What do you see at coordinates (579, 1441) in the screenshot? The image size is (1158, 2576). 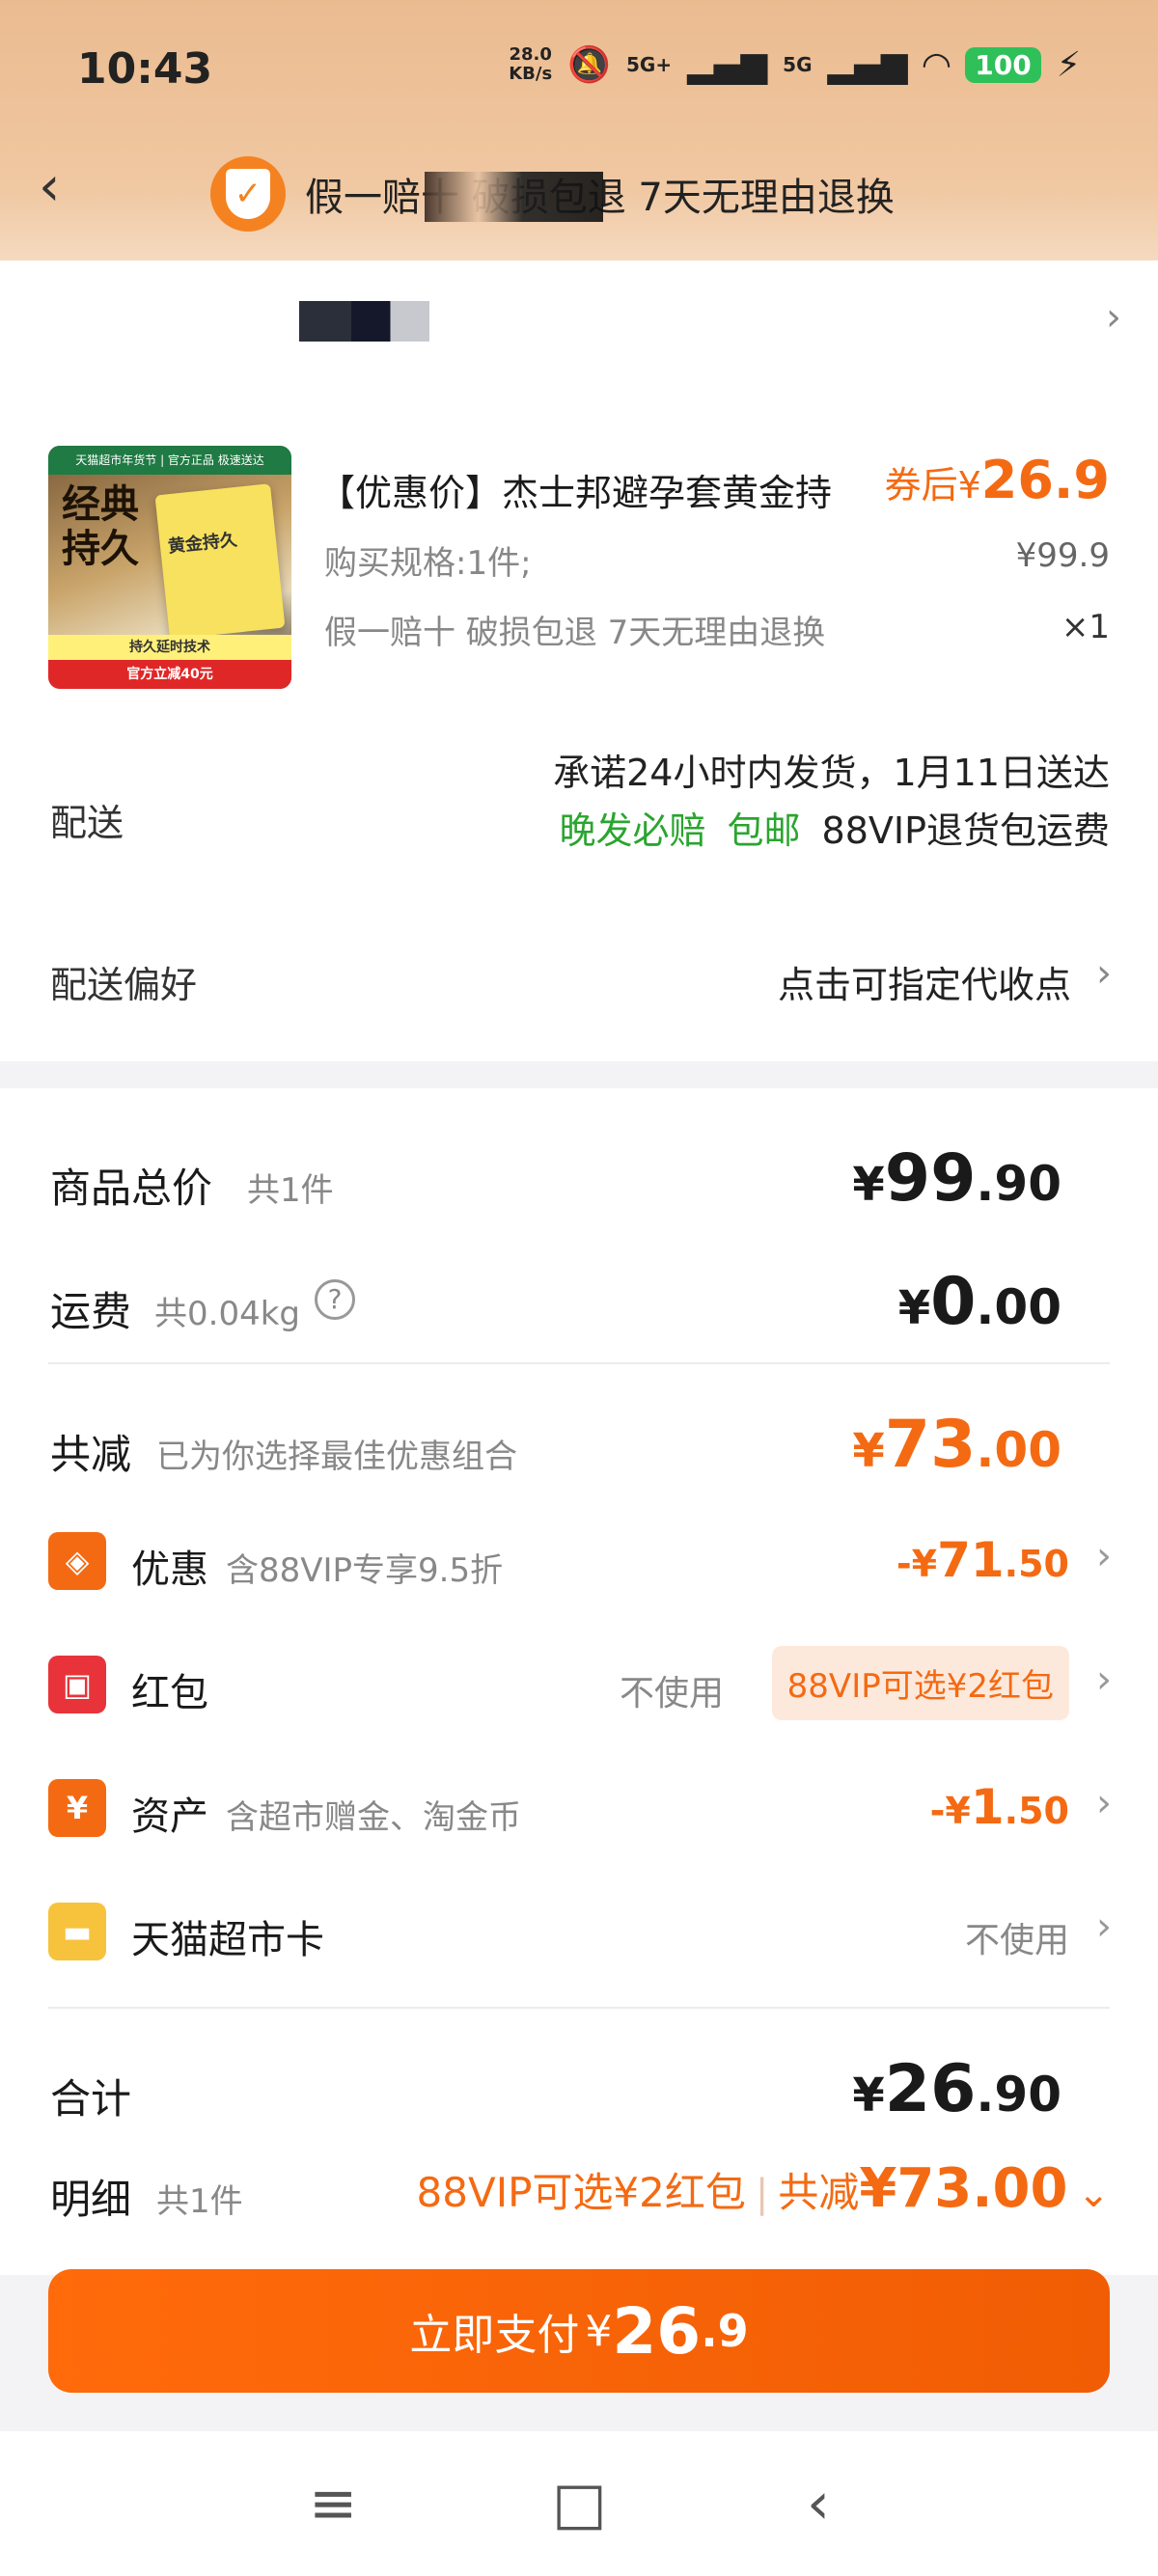 I see `discount-total-row: 共减 已为你选择最佳优惠组合 ¥73.00` at bounding box center [579, 1441].